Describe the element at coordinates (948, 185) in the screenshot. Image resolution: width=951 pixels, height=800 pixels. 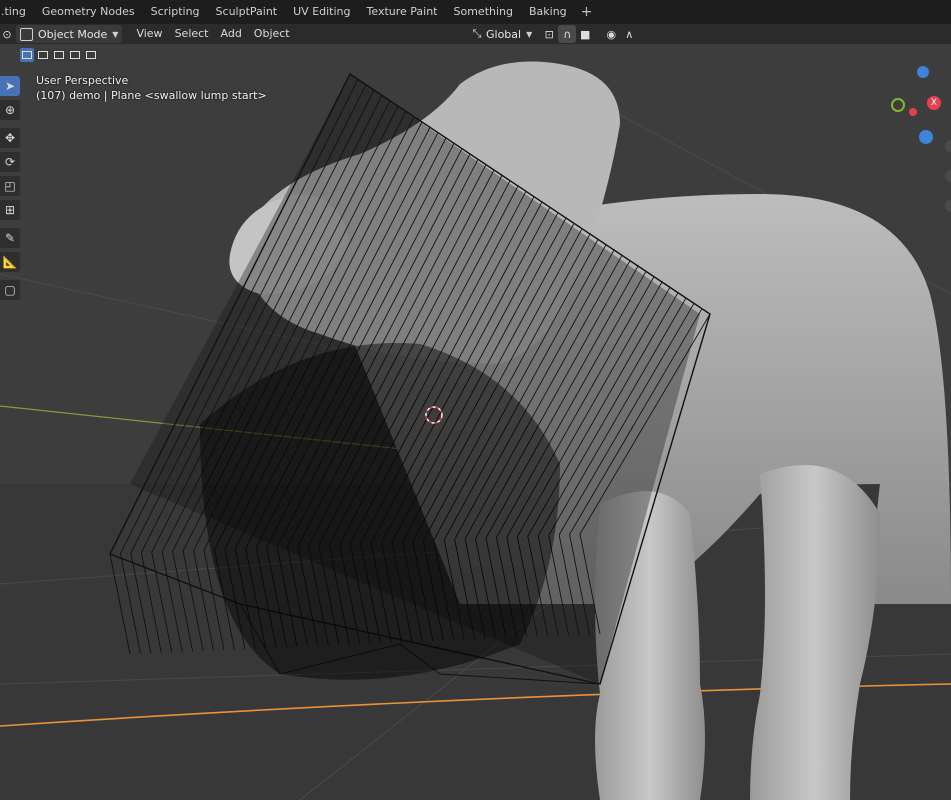
I see `sidebar-toggles` at that location.